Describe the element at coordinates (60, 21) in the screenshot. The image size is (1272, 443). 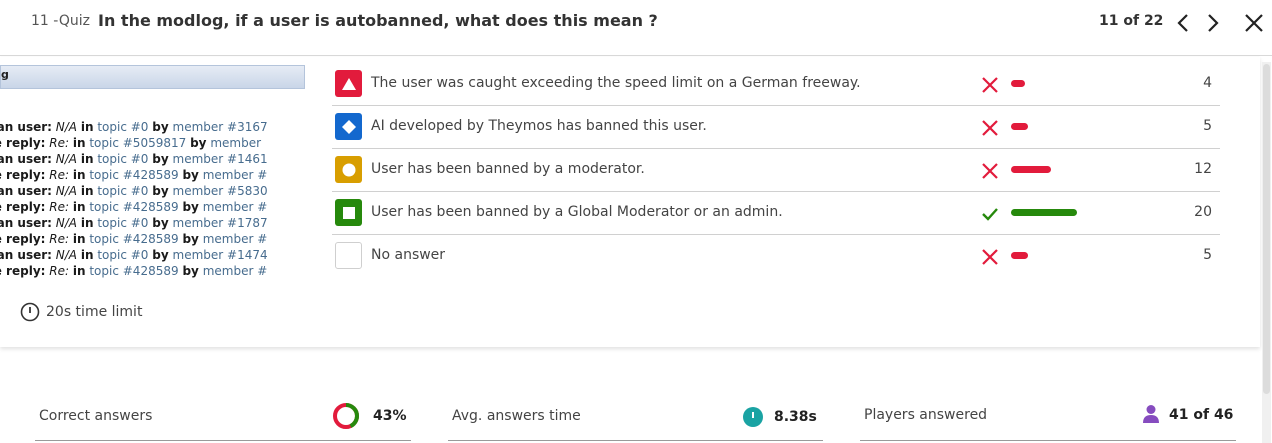
I see `quiz-label: 11 -Quiz` at that location.